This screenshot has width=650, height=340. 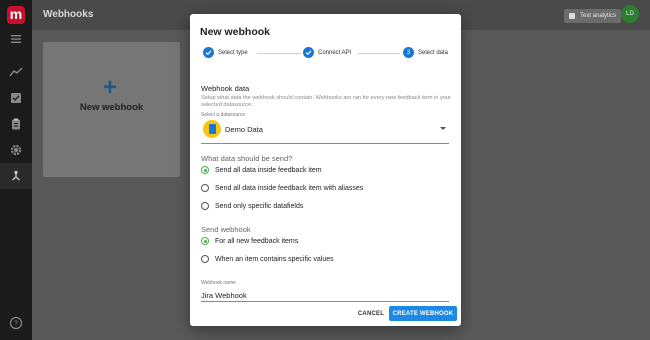 I want to click on checklist-icon, so click(x=16, y=98).